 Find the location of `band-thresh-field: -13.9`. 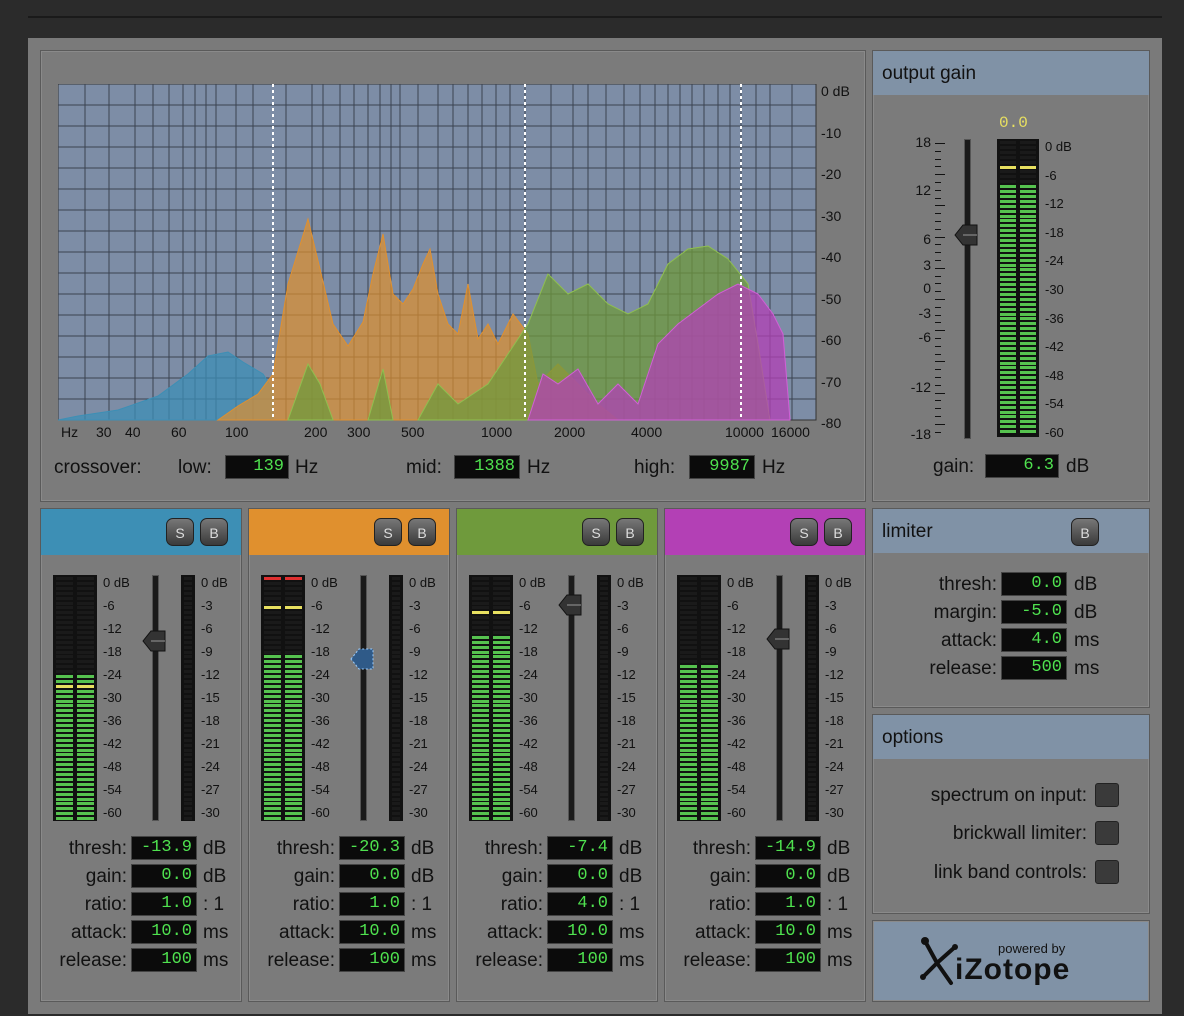

band-thresh-field: -13.9 is located at coordinates (164, 848).